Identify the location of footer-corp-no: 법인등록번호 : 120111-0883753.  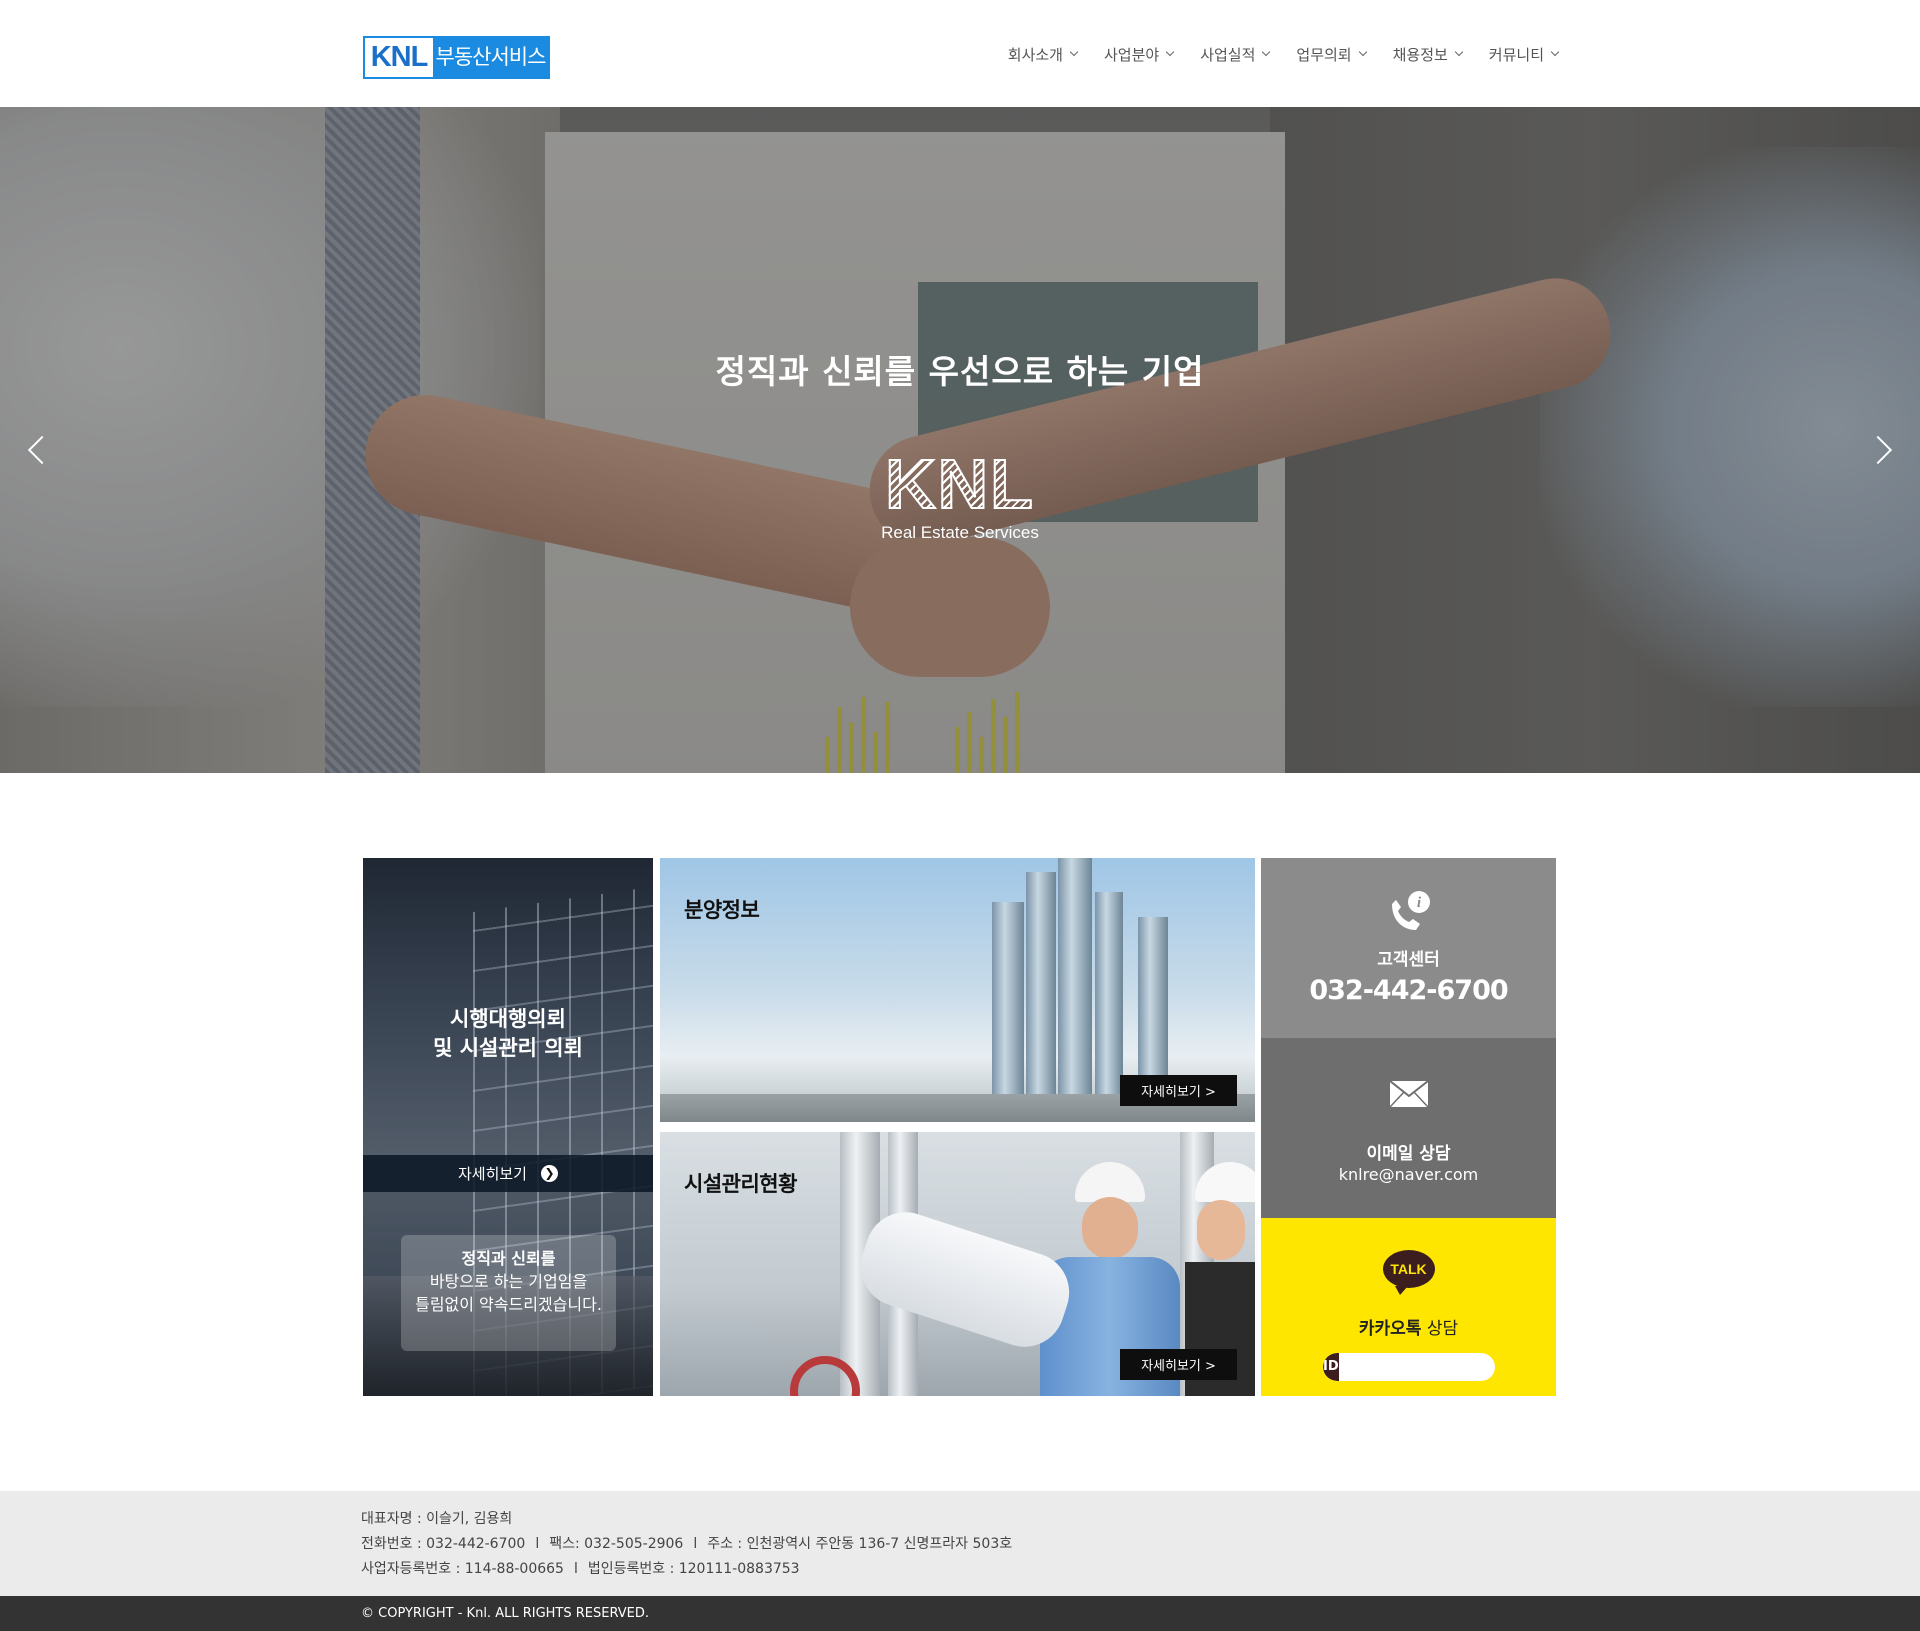
(693, 1569).